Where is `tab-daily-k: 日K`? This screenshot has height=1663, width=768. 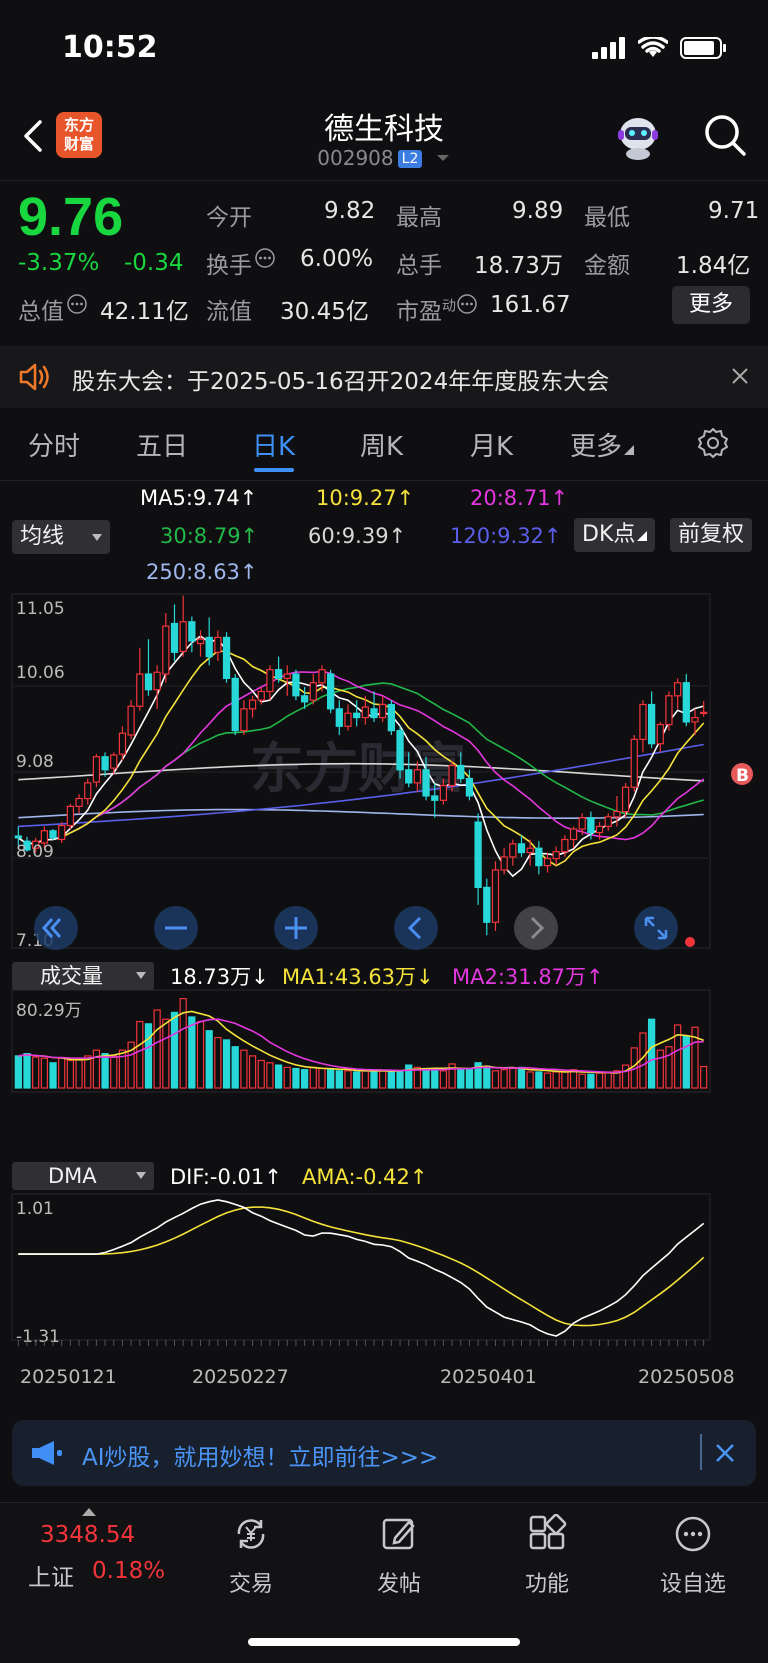 tab-daily-k: 日K is located at coordinates (273, 444).